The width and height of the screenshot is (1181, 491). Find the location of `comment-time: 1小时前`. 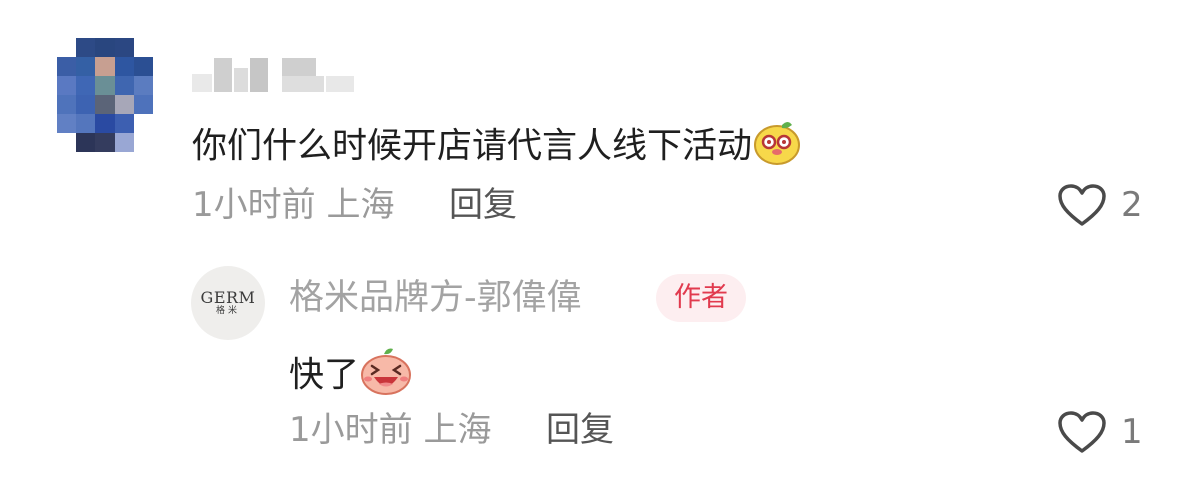

comment-time: 1小时前 is located at coordinates (254, 205).